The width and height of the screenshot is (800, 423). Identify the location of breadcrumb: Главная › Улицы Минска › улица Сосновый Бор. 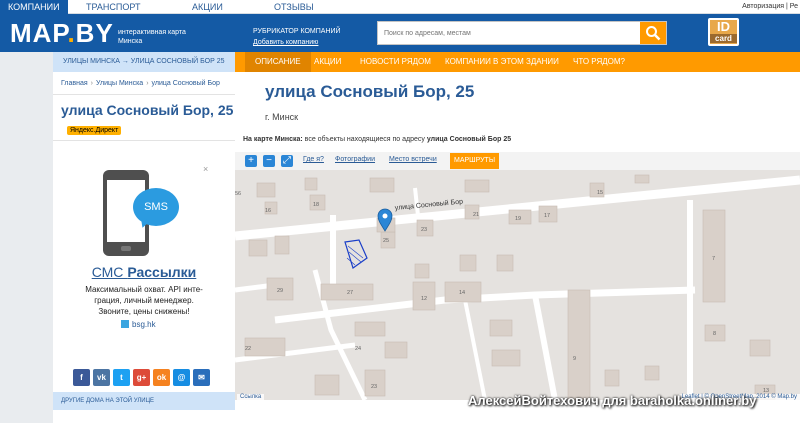
(140, 83).